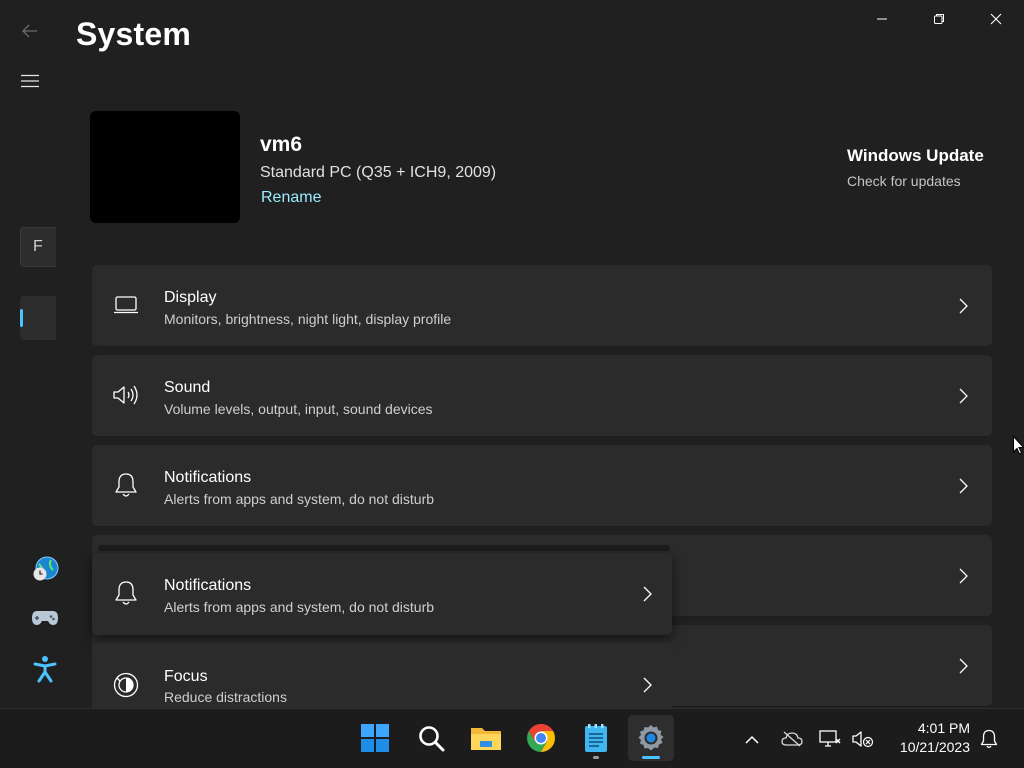 This screenshot has width=1024, height=768. I want to click on taskbar-settings, so click(651, 738).